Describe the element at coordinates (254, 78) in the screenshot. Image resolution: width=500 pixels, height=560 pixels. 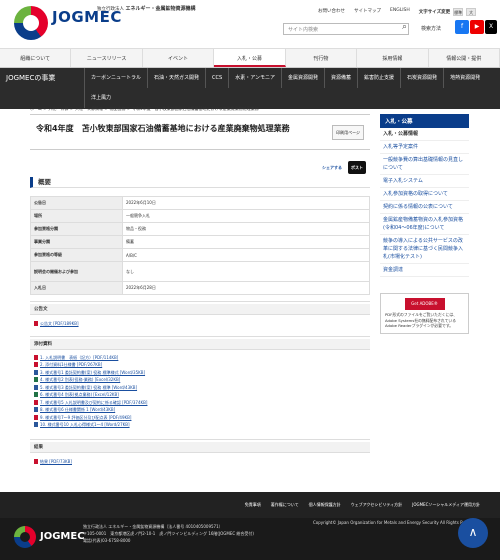
I see `subnav-item: 水素・アンモニア` at that location.